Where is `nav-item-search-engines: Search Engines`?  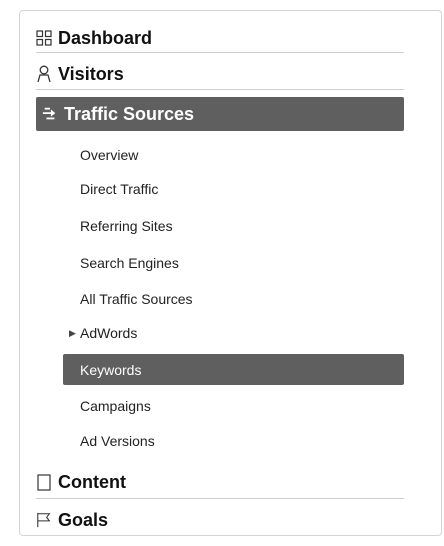
nav-item-search-engines: Search Engines is located at coordinates (129, 263).